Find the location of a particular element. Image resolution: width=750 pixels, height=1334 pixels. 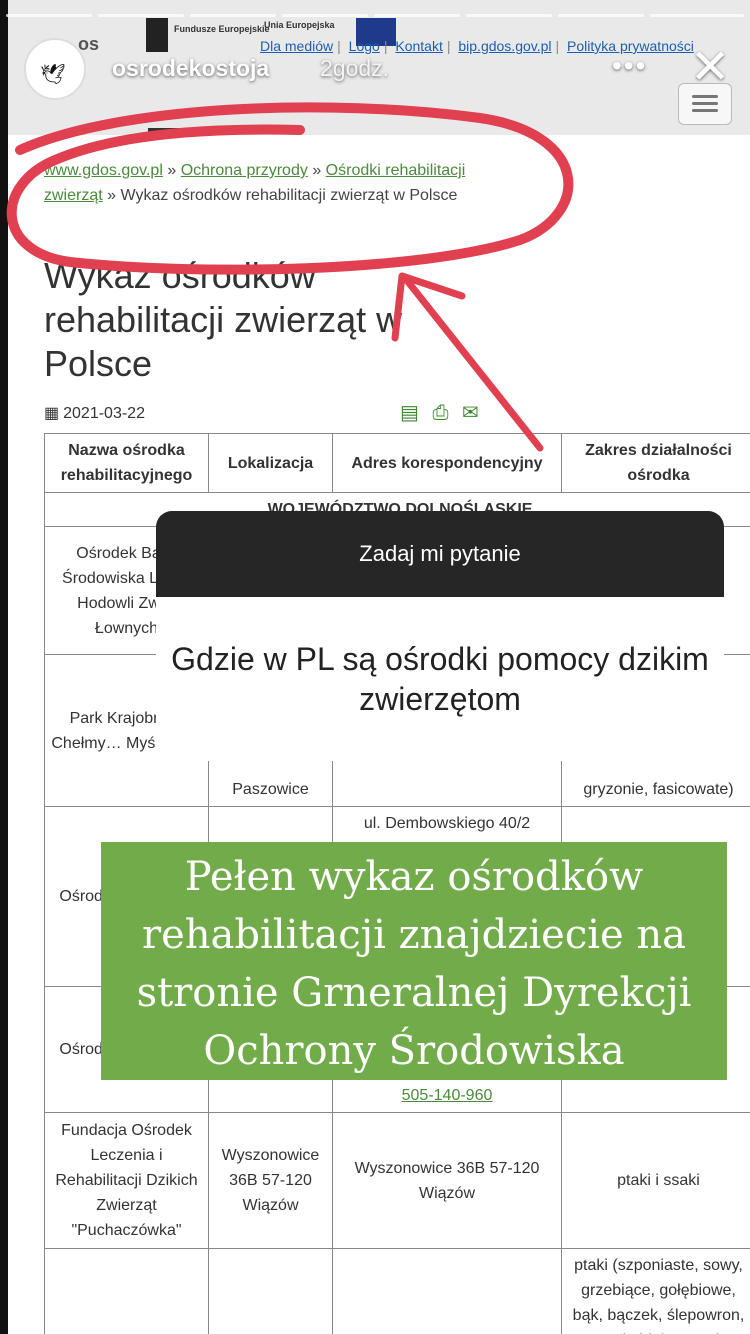

print-icon: ⎙ is located at coordinates (440, 413).